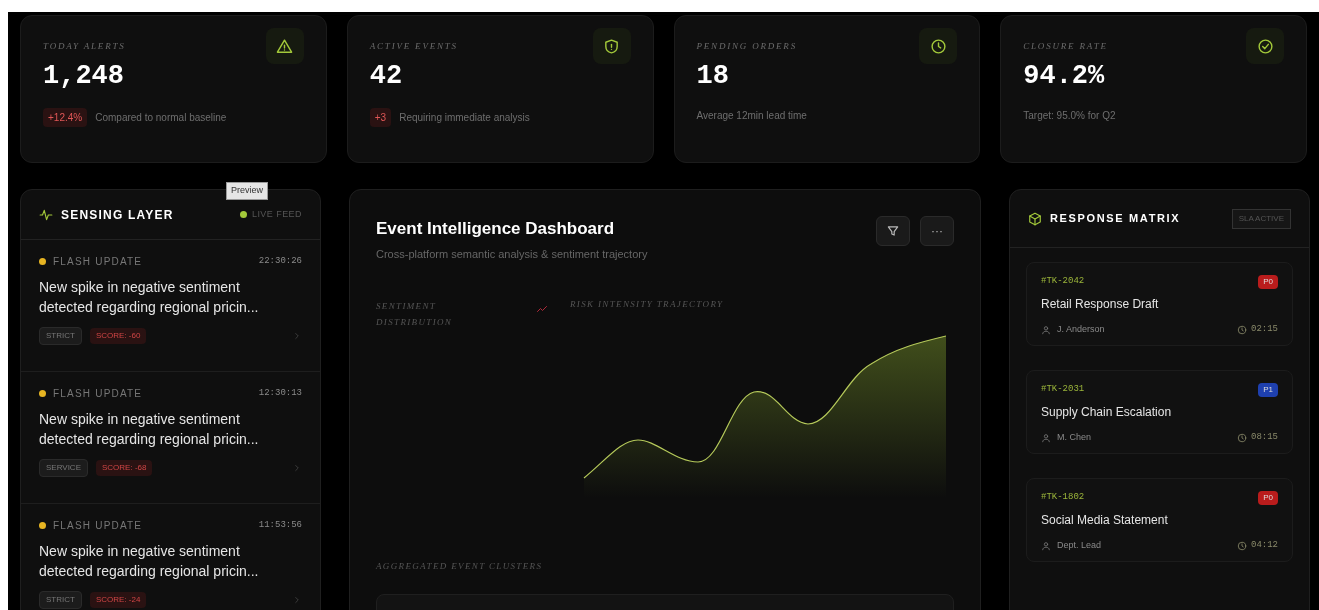  Describe the element at coordinates (512, 254) in the screenshot. I see `dashboard-subtitle: Cross-platform semantic analysis & sentiment trajectory` at that location.